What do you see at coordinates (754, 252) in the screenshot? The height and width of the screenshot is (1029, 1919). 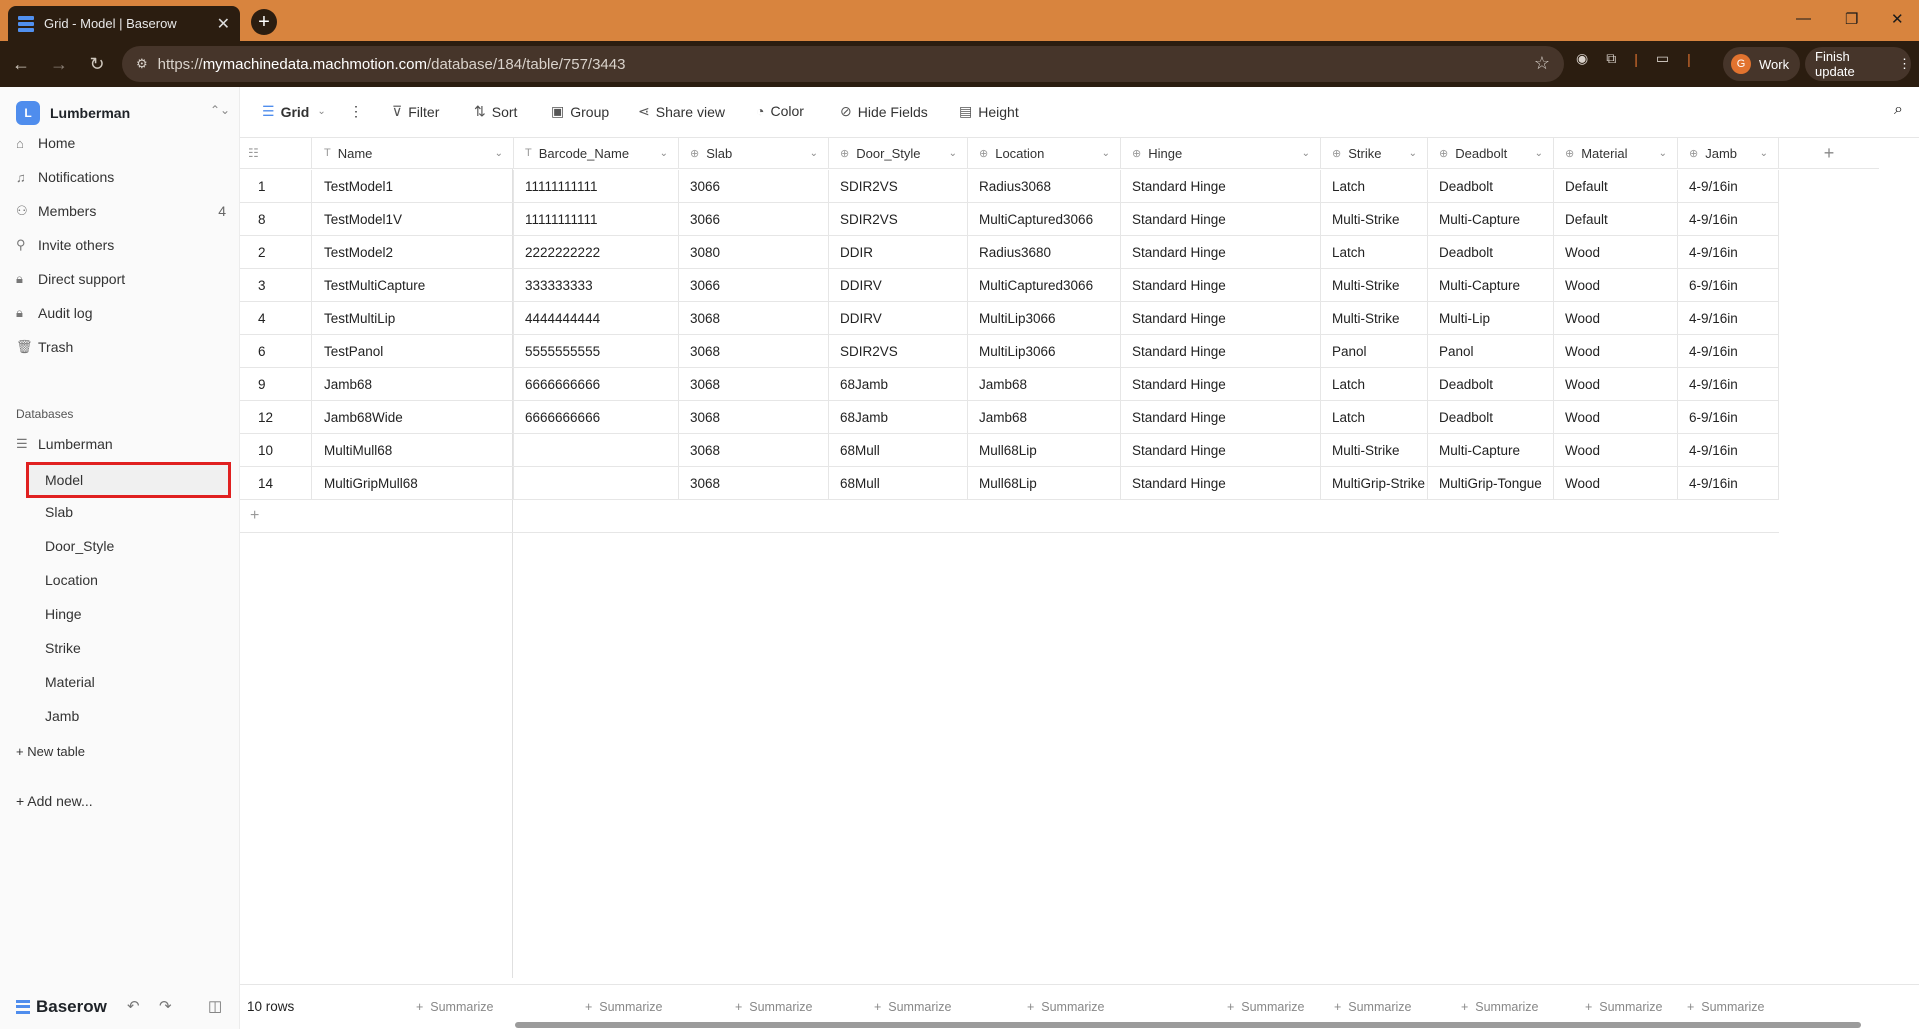 I see `cell-slab: 3080` at bounding box center [754, 252].